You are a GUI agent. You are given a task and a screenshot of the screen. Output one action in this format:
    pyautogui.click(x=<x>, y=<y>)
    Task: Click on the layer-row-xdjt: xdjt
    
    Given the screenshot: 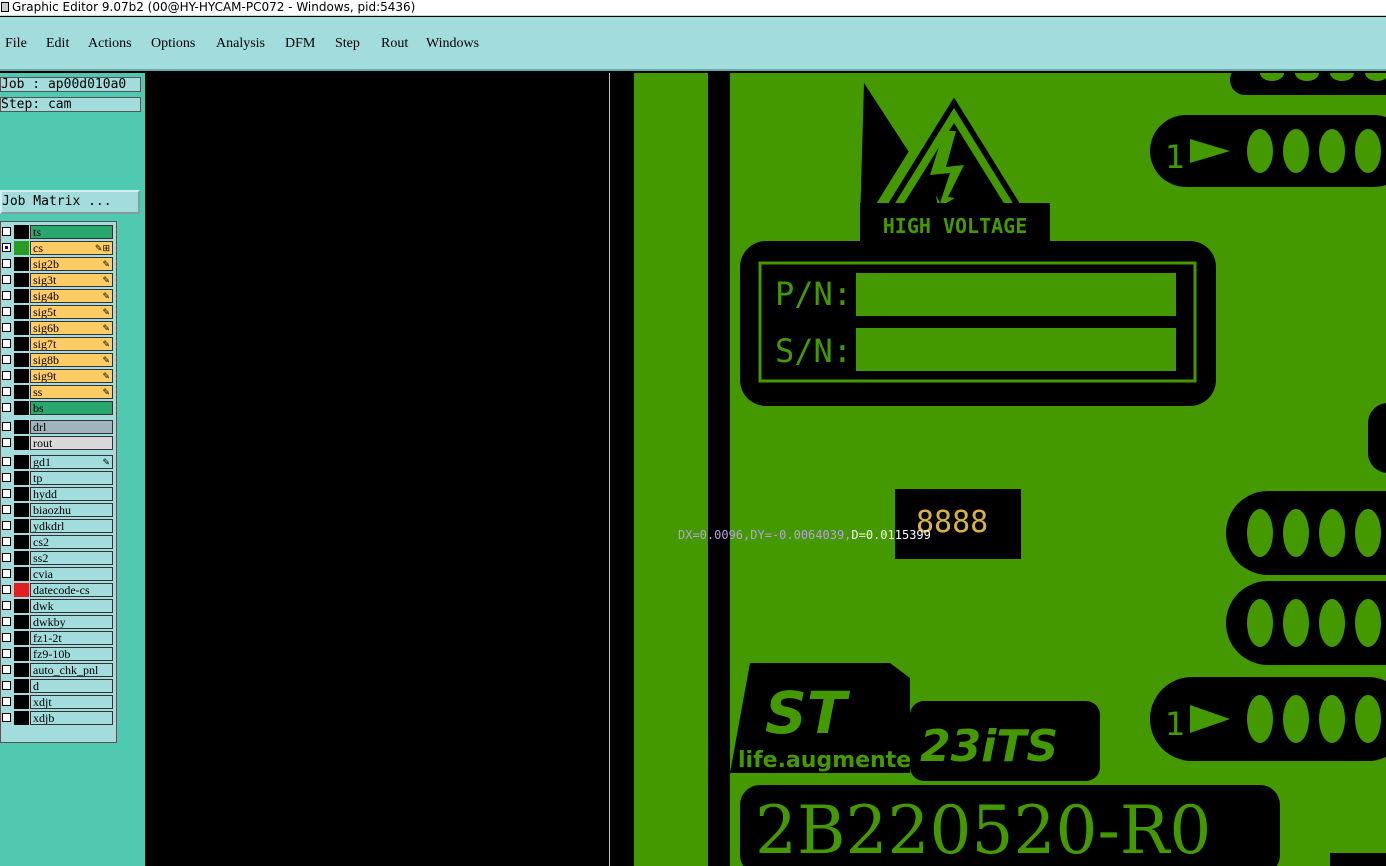 What is the action you would take?
    pyautogui.click(x=59, y=702)
    